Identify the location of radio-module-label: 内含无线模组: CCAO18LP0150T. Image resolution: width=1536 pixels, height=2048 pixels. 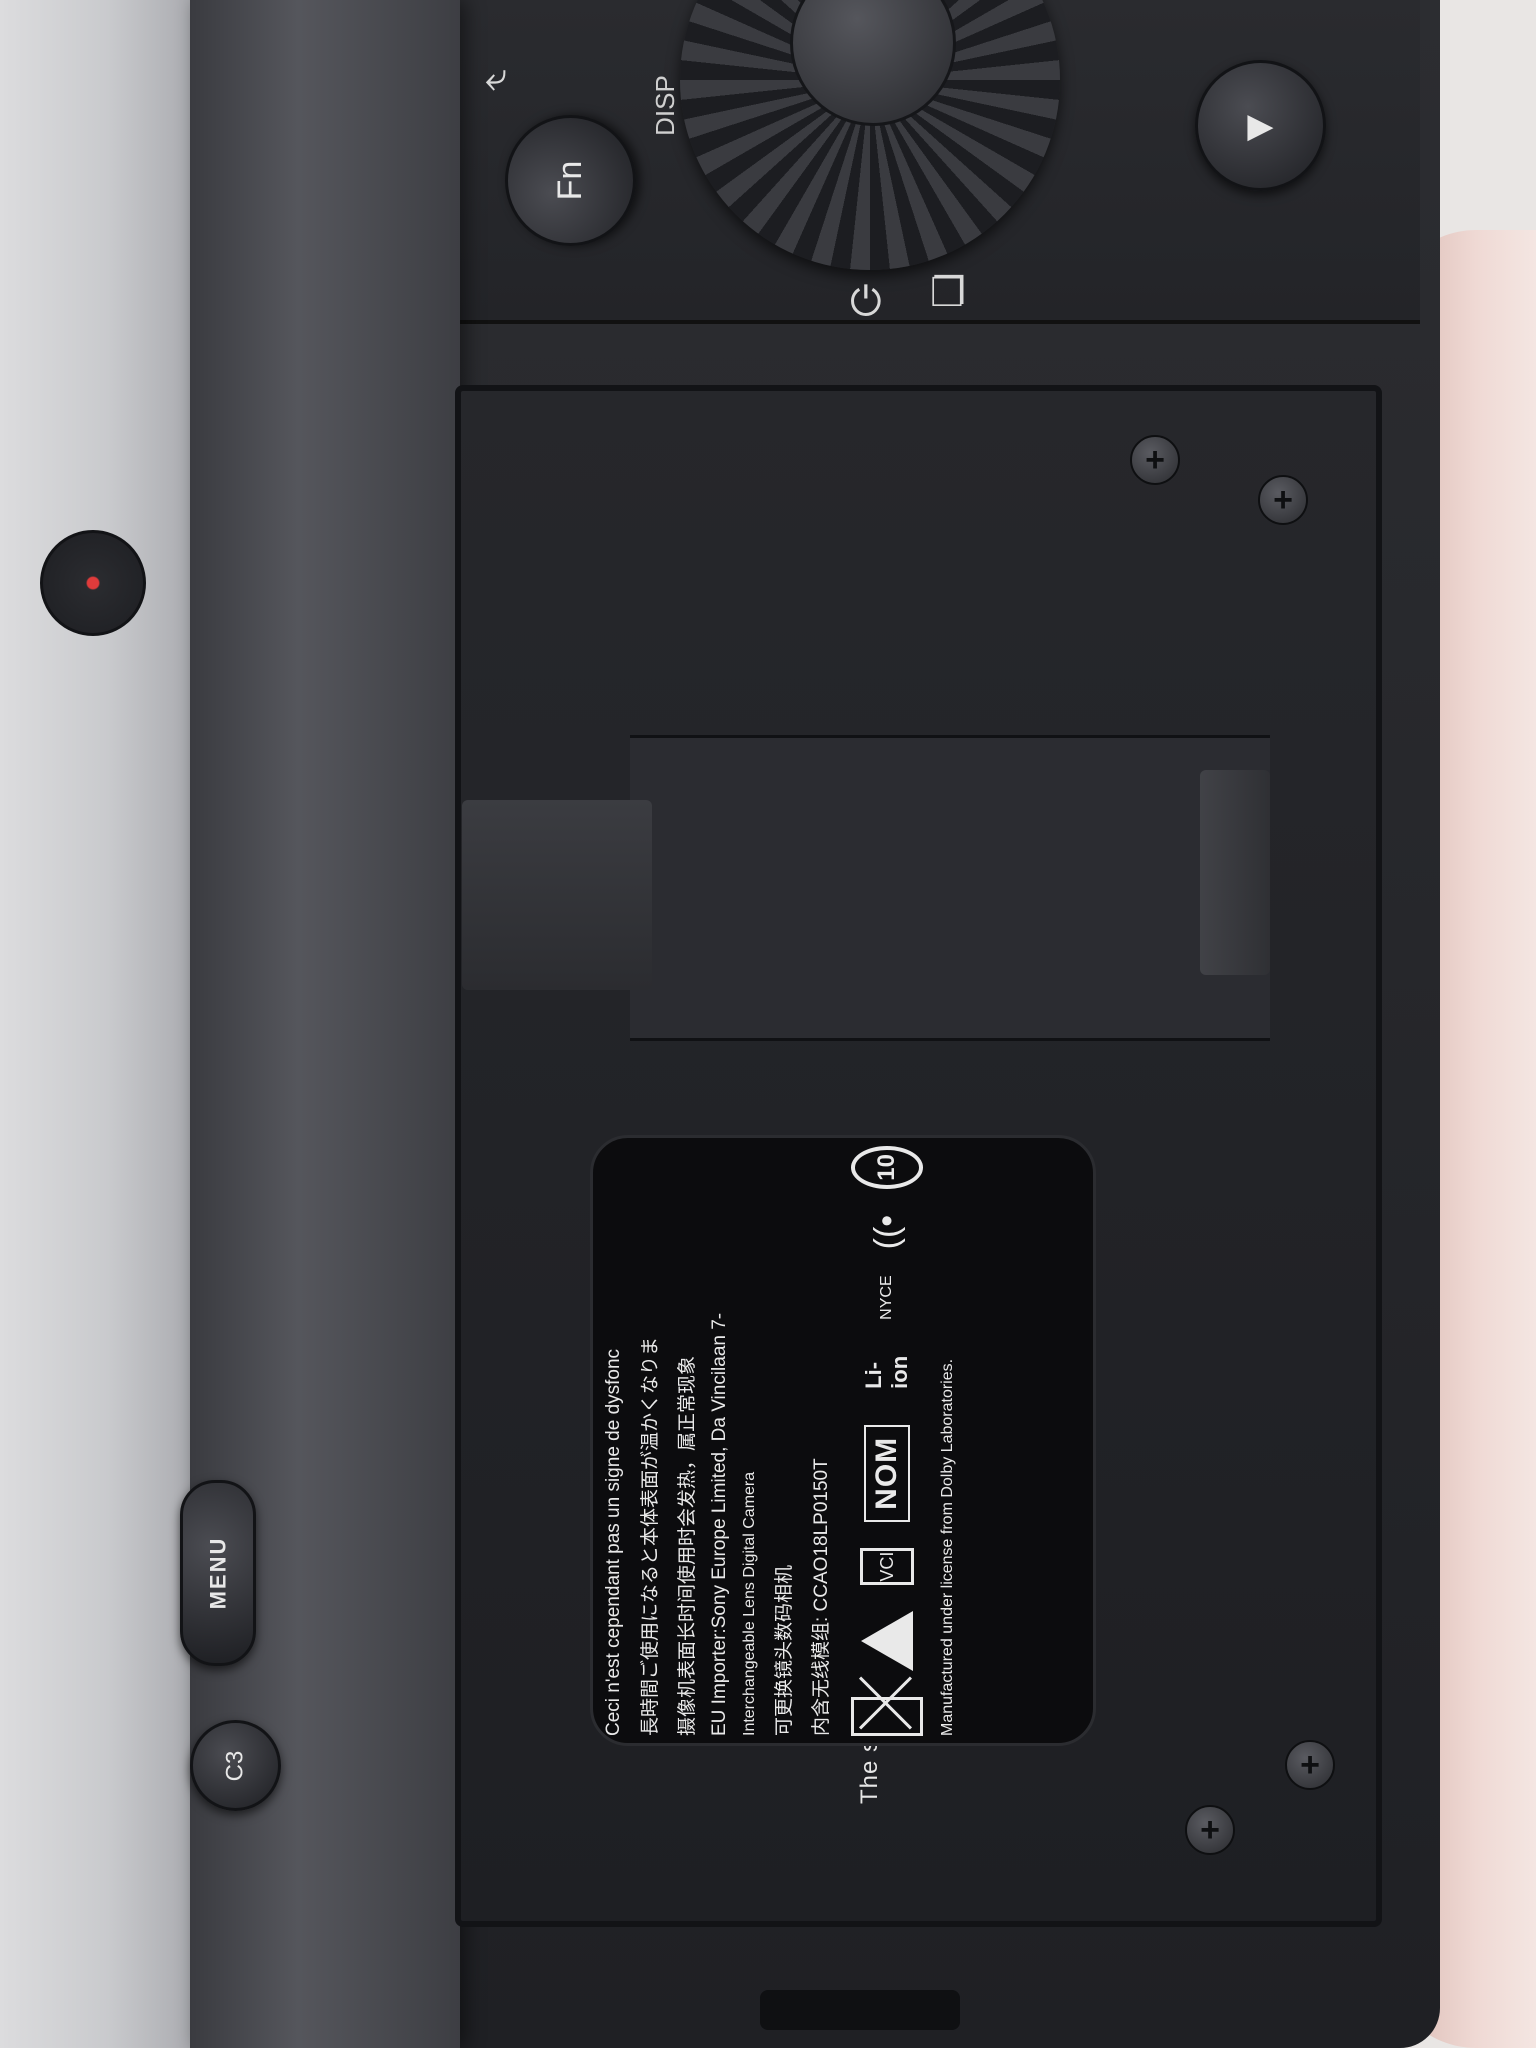
(819, 1441).